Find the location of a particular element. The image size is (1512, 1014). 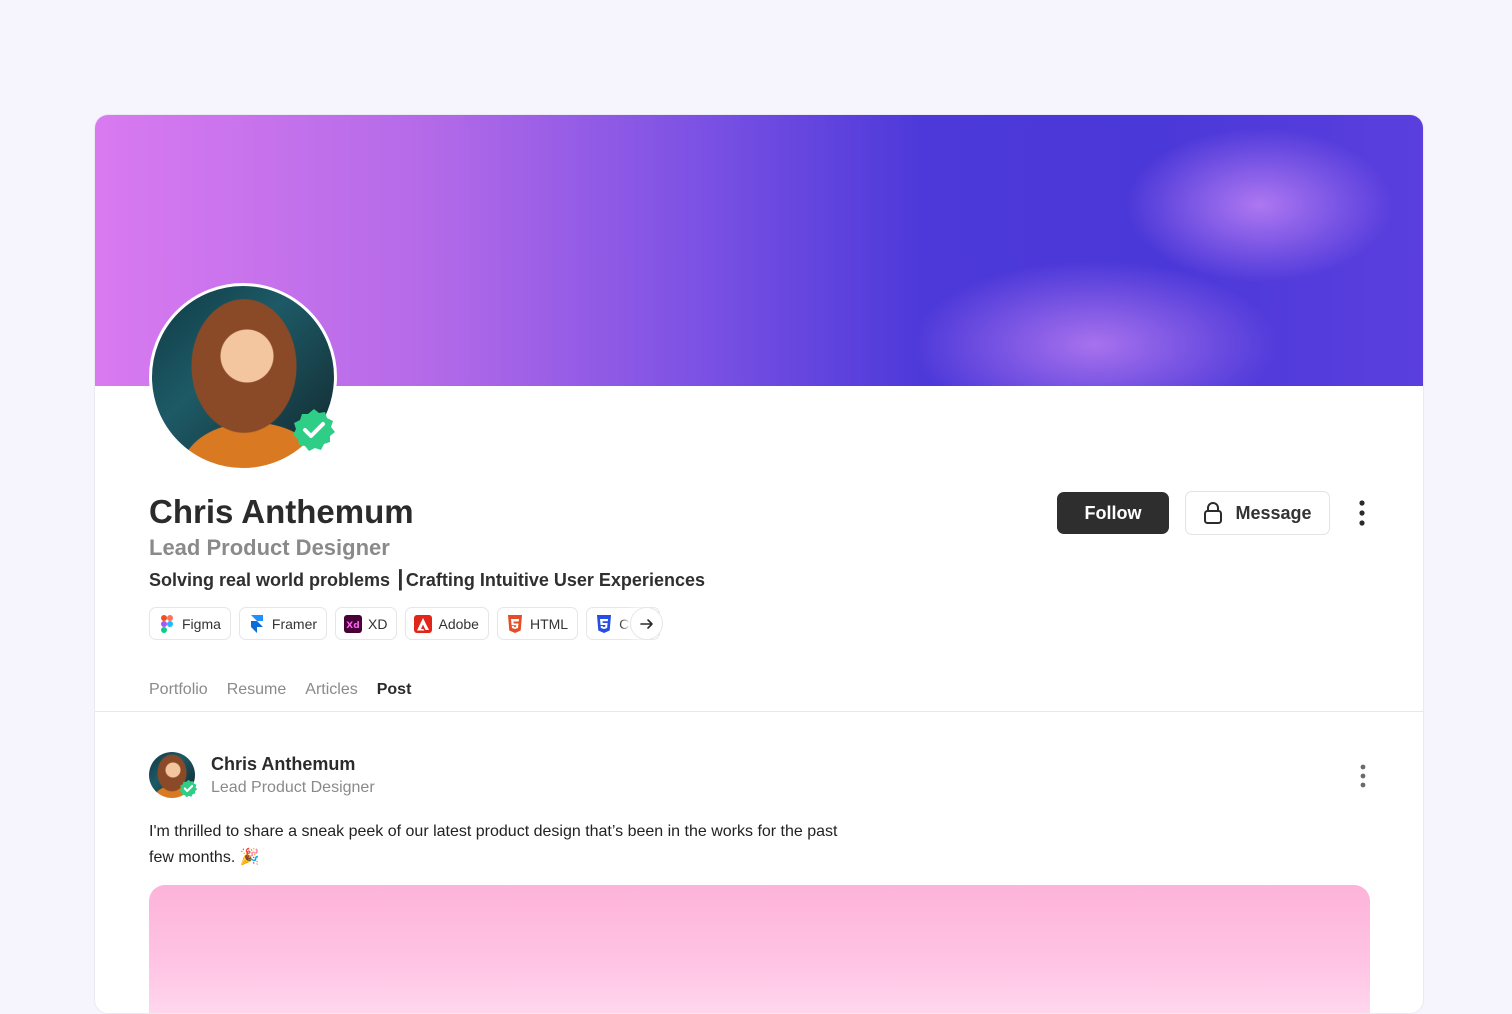

skills-list: Figma Framer Xd XD Adobe HTML is located at coordinates (406, 623).